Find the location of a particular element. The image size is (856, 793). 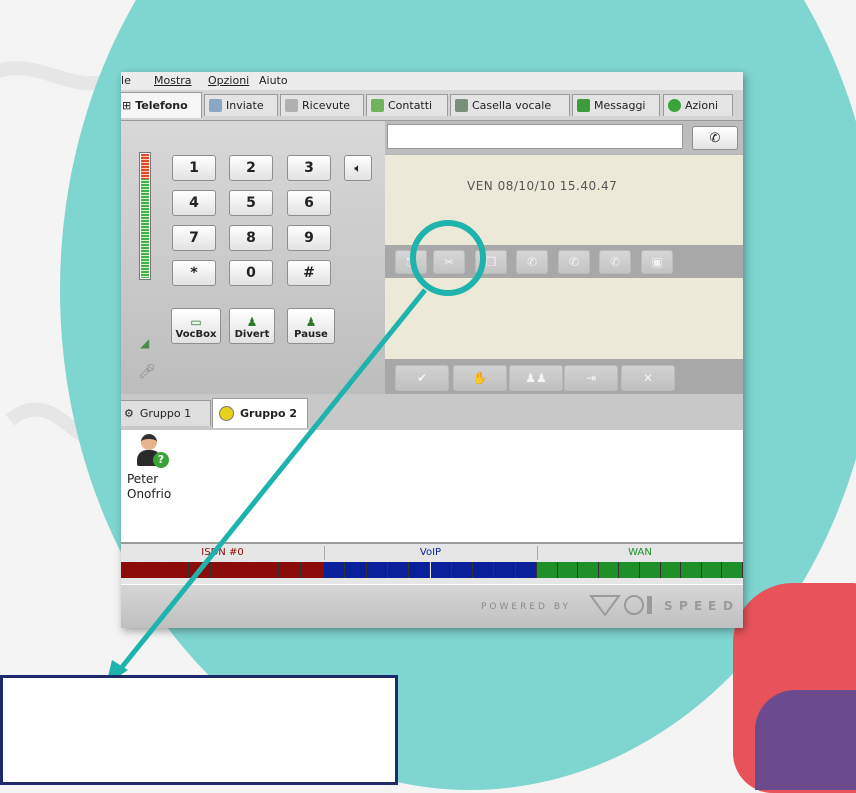

divert-button: ♟ Divert is located at coordinates (252, 326).